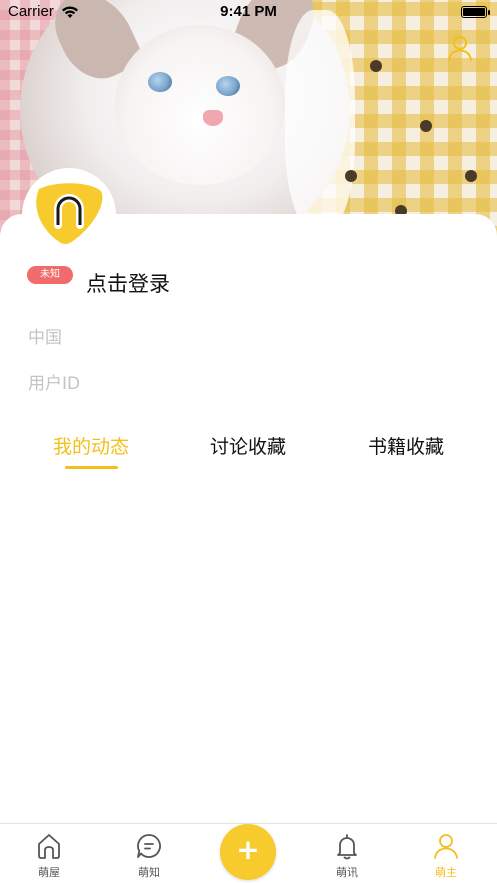 The width and height of the screenshot is (497, 883). Describe the element at coordinates (248, 445) in the screenshot. I see `tab-discussion-favorites: 讨论收藏` at that location.